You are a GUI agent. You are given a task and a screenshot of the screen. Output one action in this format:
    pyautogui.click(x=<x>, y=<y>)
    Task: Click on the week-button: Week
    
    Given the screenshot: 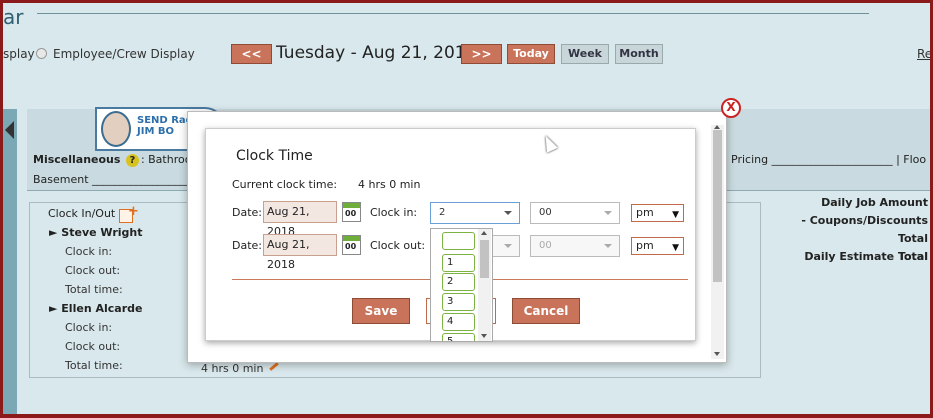 What is the action you would take?
    pyautogui.click(x=585, y=54)
    